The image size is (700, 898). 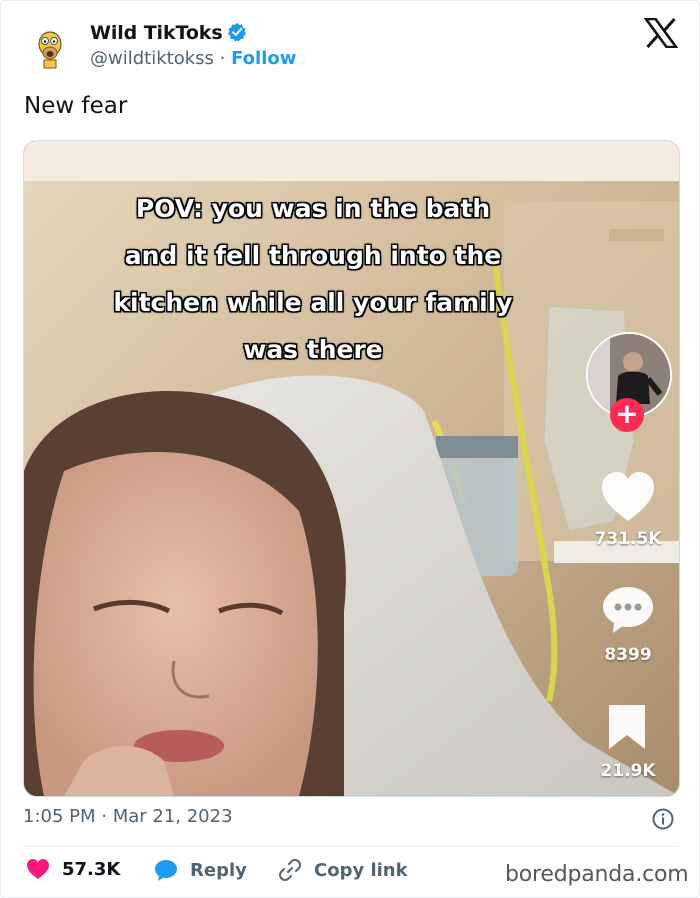 I want to click on divider, so click(x=350, y=846).